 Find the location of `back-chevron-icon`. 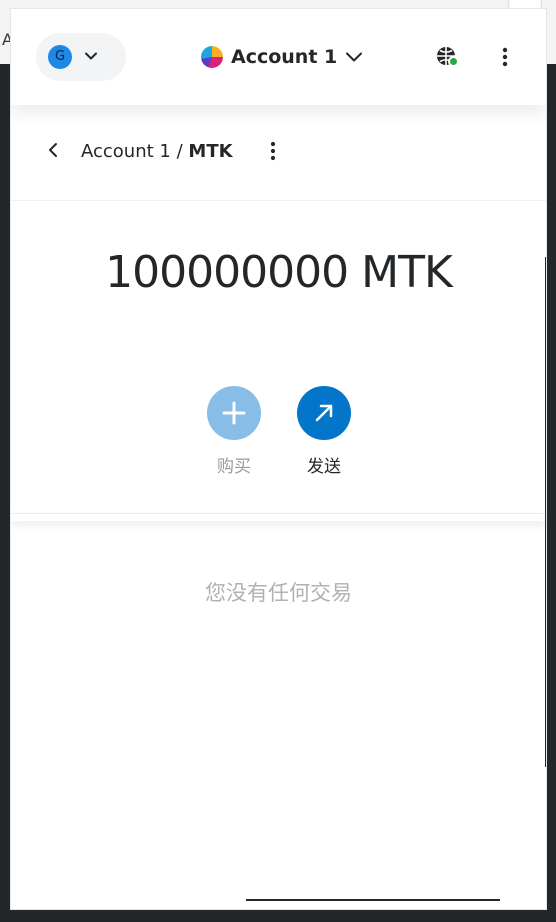

back-chevron-icon is located at coordinates (53, 150).